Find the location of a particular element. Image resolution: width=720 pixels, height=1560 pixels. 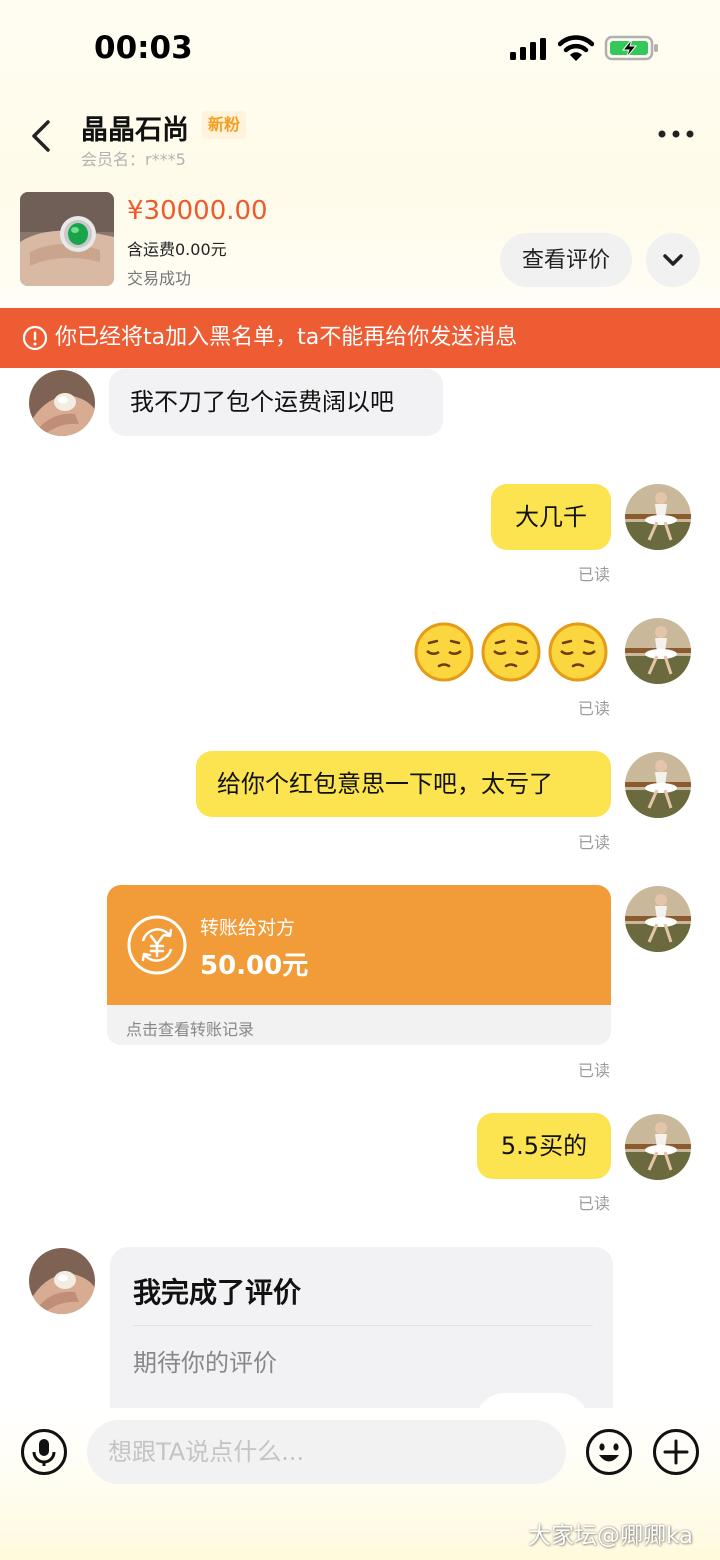

message-bubble-outgoing: 5.5买的 is located at coordinates (544, 1146).